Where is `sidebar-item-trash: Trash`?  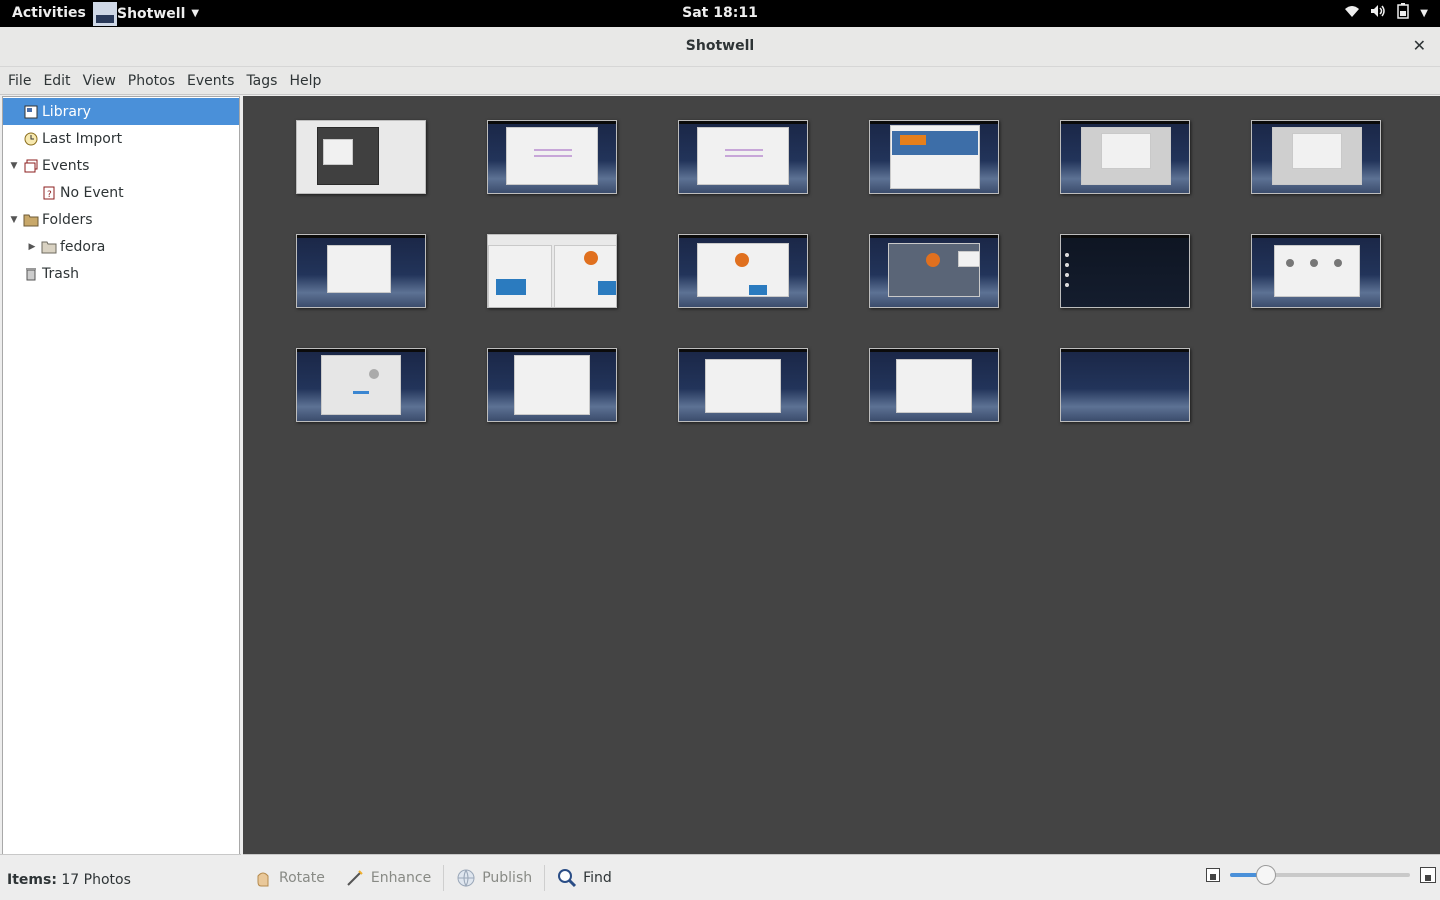 sidebar-item-trash: Trash is located at coordinates (121, 273).